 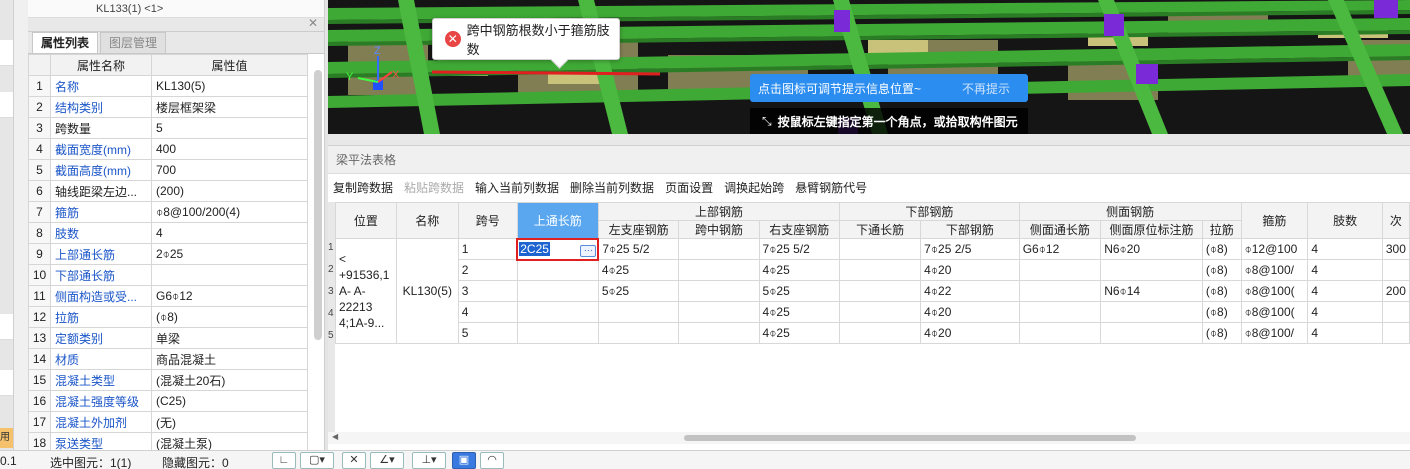 I want to click on row-header-number: 5, so click(x=331, y=336).